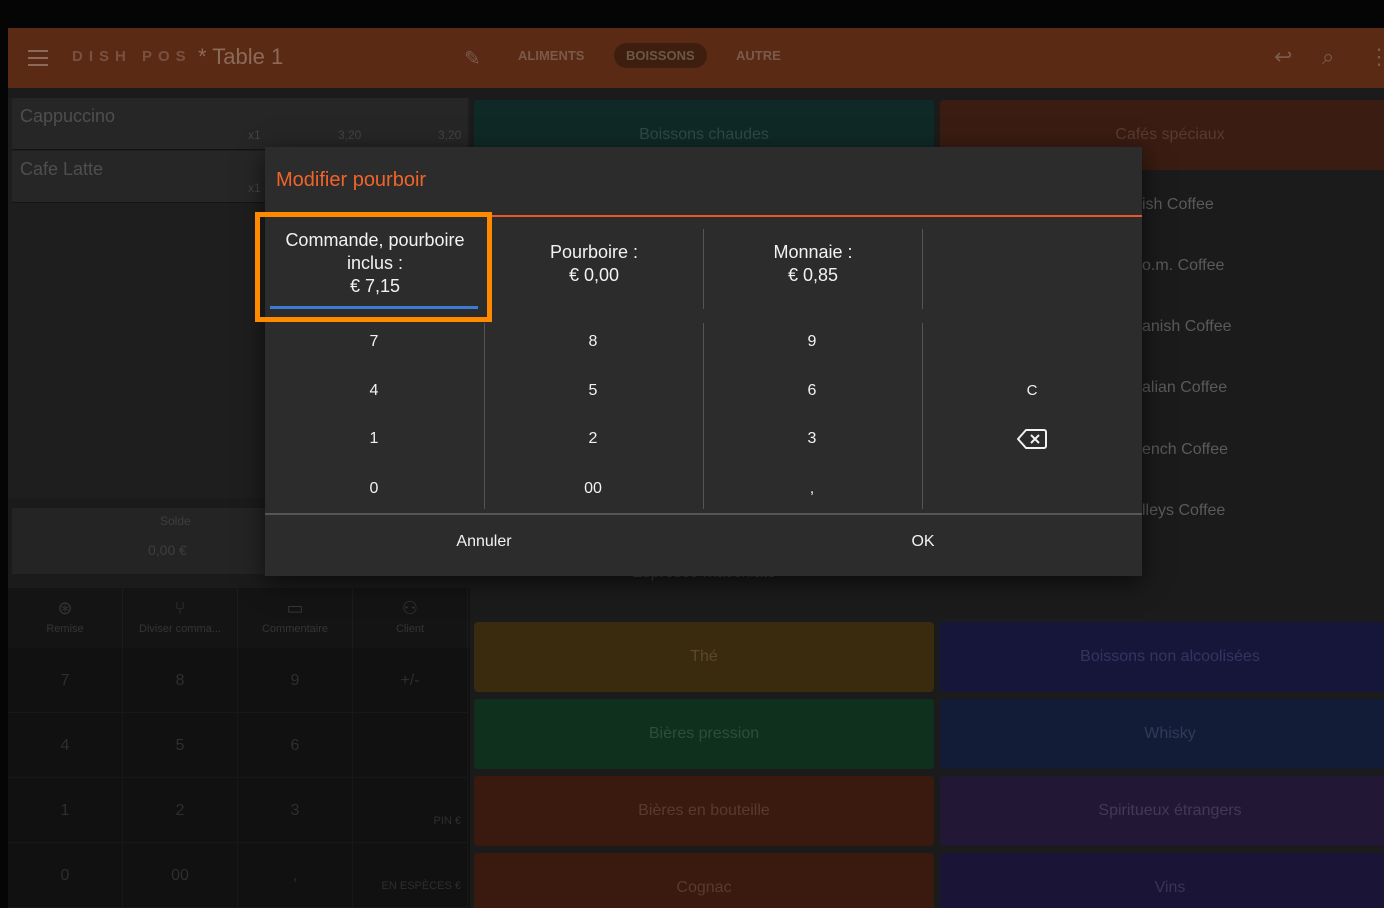 The width and height of the screenshot is (1384, 908). Describe the element at coordinates (1283, 57) in the screenshot. I see `undo-icon: ↩` at that location.